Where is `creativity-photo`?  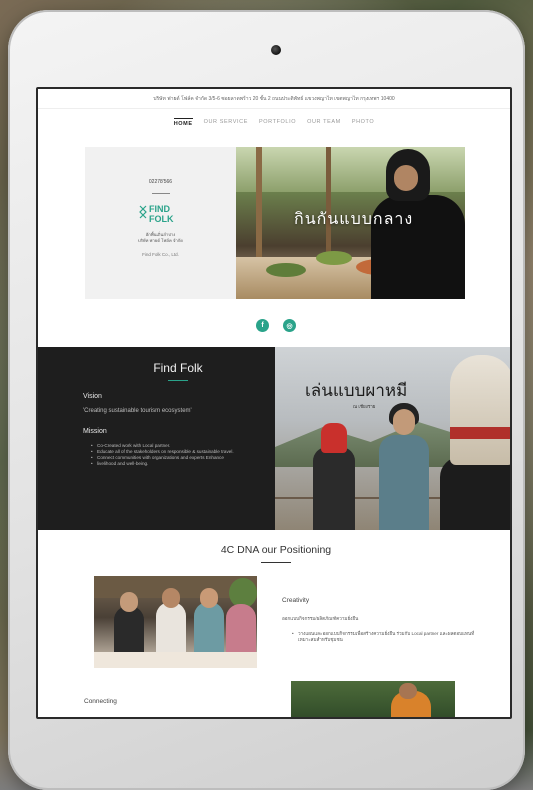
creativity-photo is located at coordinates (175, 622).